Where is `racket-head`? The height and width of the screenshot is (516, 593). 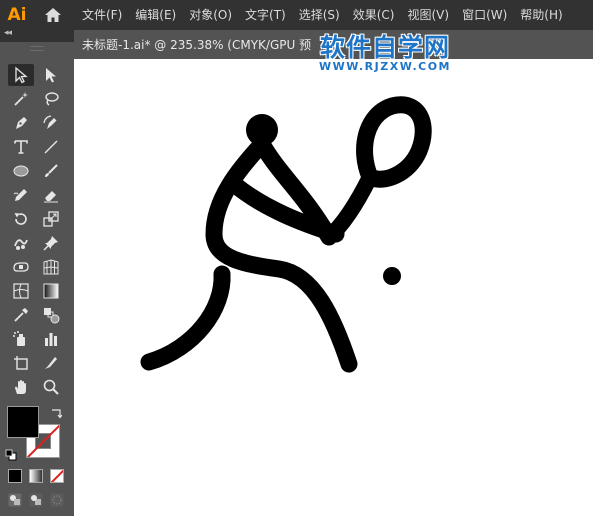 racket-head is located at coordinates (394, 142).